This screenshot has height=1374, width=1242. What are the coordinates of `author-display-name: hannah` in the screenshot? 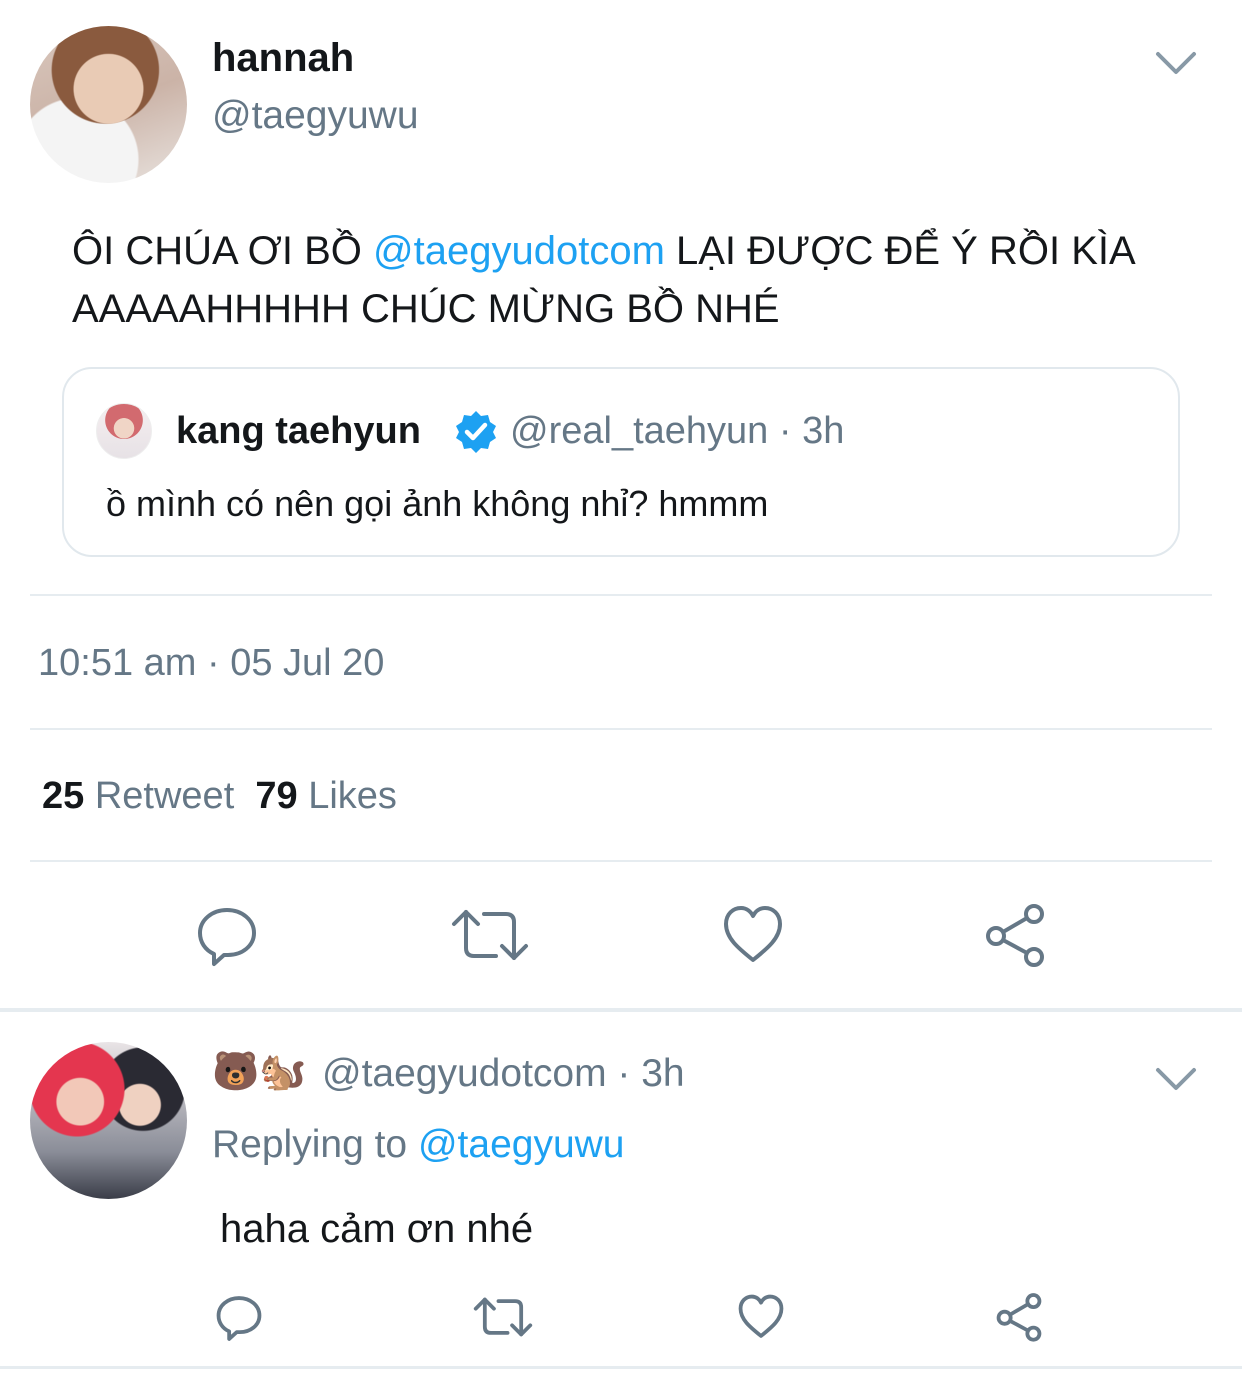 It's located at (283, 58).